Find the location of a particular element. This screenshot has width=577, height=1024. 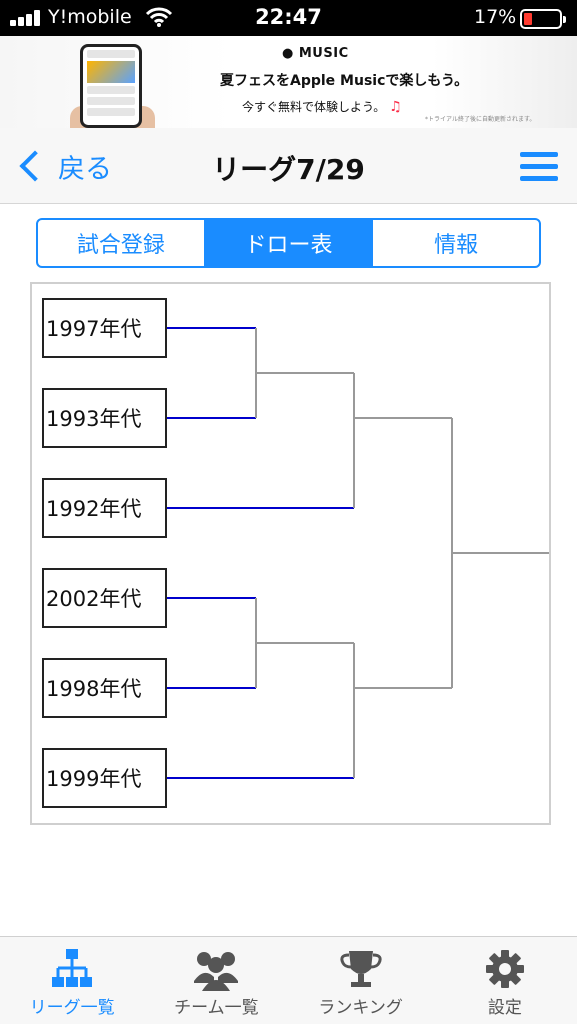

team-box: 1992年代 is located at coordinates (104, 508).